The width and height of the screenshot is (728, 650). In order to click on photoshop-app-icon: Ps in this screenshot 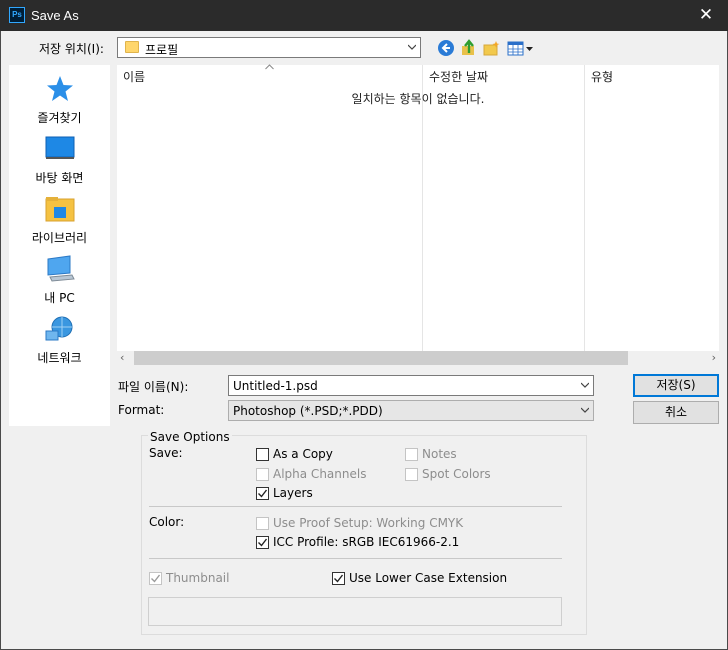, I will do `click(17, 15)`.